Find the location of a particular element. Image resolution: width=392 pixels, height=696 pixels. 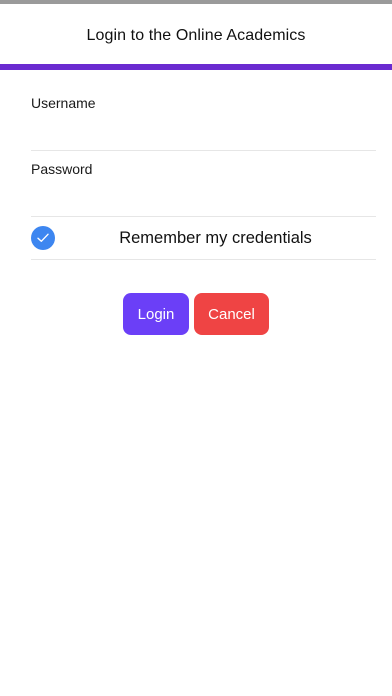

username-field: Username is located at coordinates (203, 123).